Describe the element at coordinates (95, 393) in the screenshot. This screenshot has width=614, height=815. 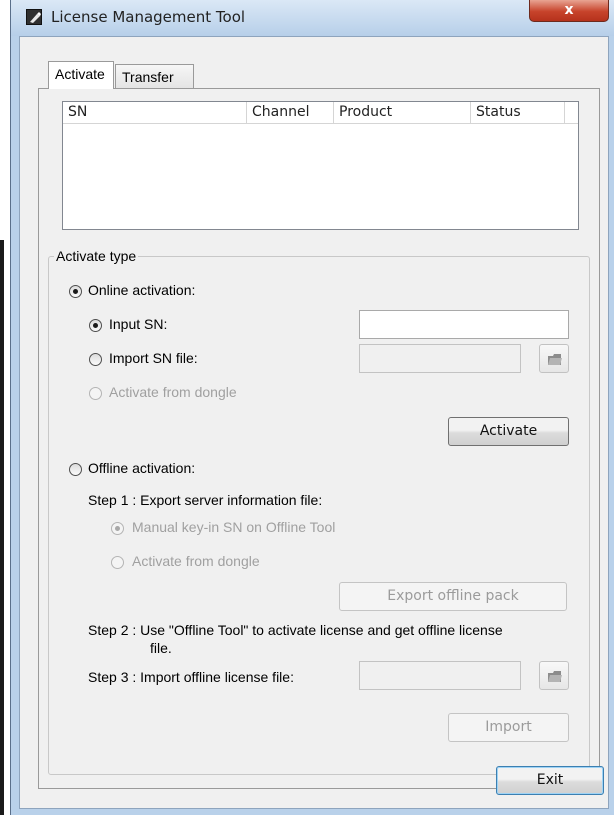
I see `online-dongle-radio` at that location.